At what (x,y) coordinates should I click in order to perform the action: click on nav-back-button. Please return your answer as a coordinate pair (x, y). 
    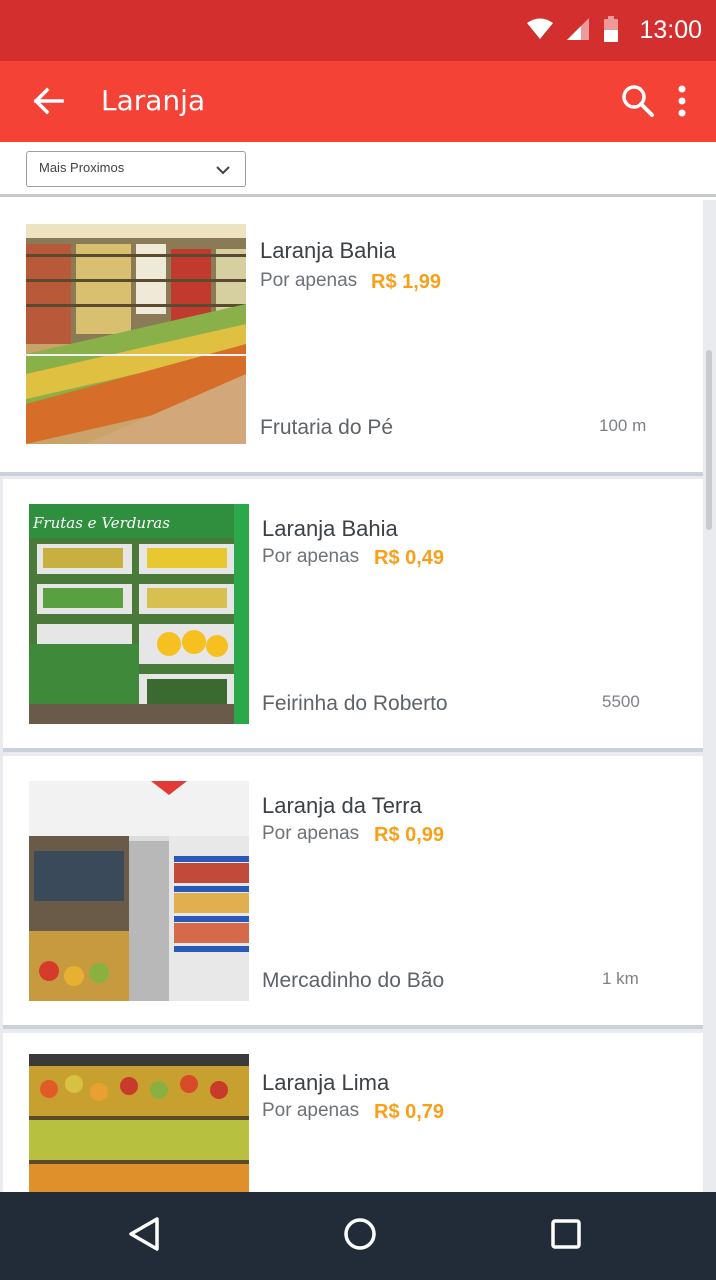
    Looking at the image, I should click on (144, 1236).